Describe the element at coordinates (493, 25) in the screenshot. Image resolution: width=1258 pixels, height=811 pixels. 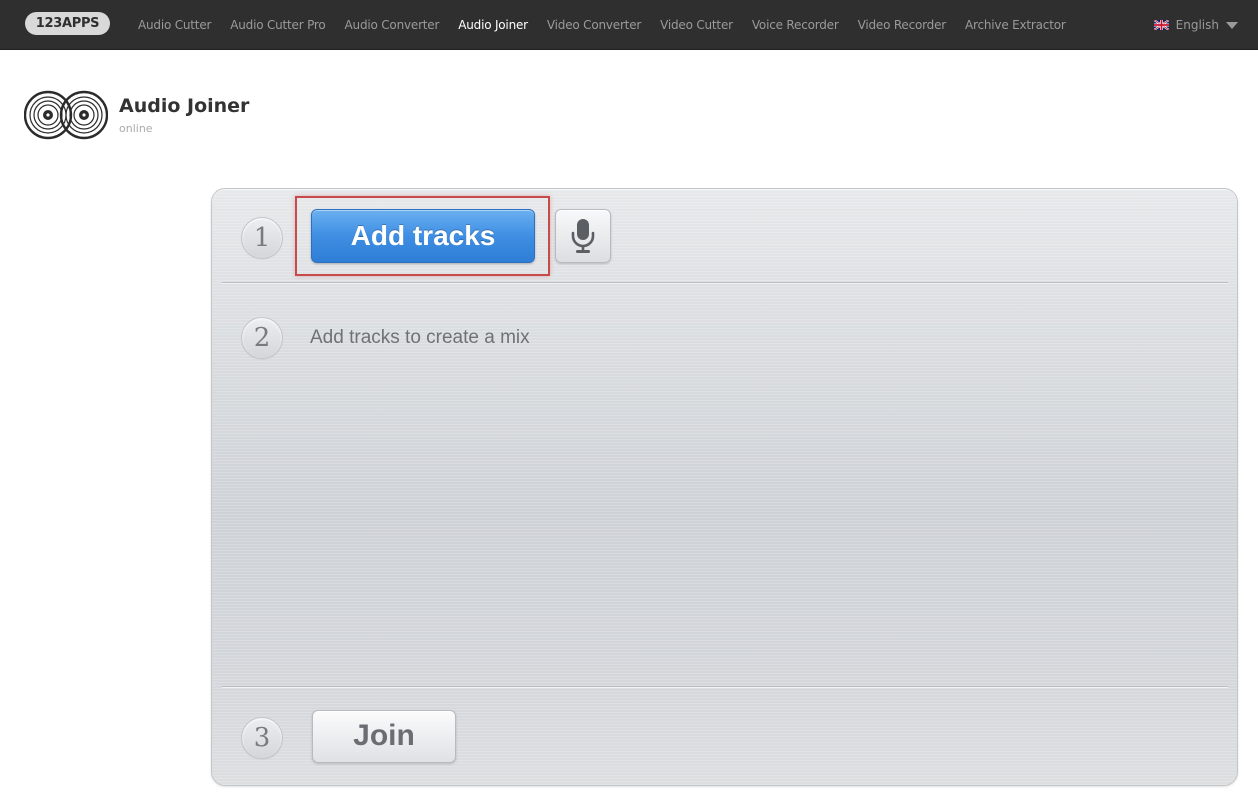
I see `nav-item-audio-joiner: Audio Joiner` at that location.